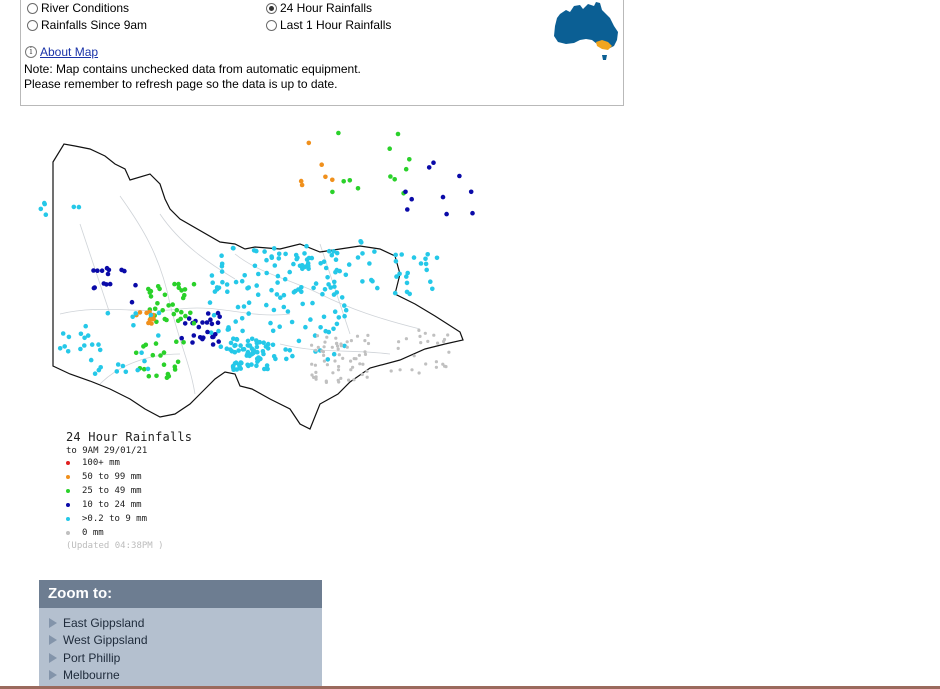 This screenshot has height=689, width=940. I want to click on zoom-item-east-gippsland: East Gippsland, so click(180, 623).